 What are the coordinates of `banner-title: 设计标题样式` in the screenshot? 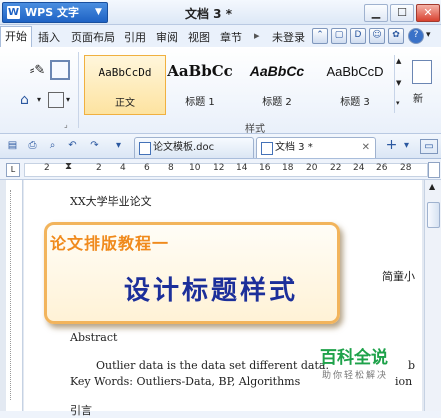 It's located at (211, 291).